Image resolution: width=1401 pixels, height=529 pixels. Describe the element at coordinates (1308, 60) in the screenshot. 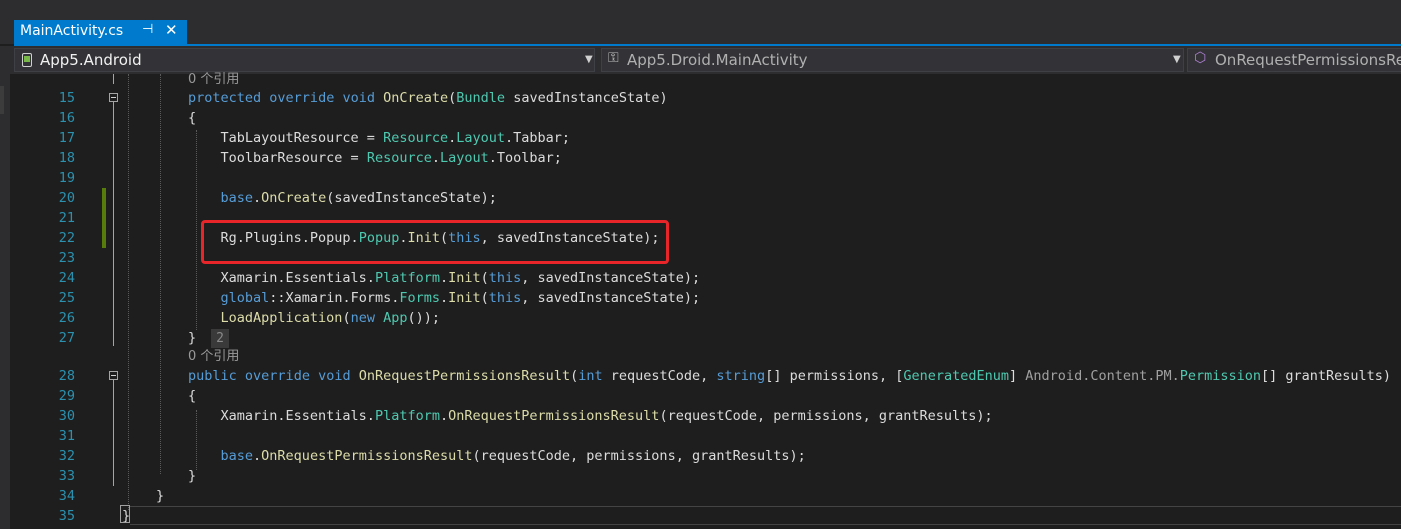

I see `member-name: OnRequestPermissionsResult` at that location.